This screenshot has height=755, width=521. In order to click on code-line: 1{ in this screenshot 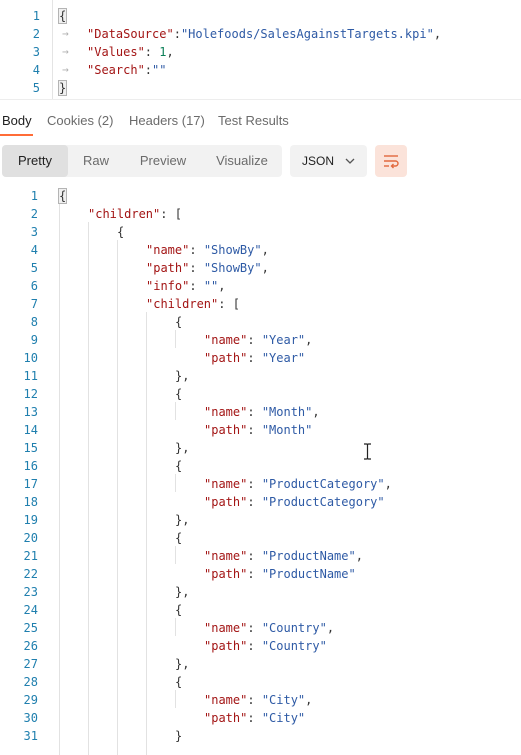, I will do `click(260, 196)`.